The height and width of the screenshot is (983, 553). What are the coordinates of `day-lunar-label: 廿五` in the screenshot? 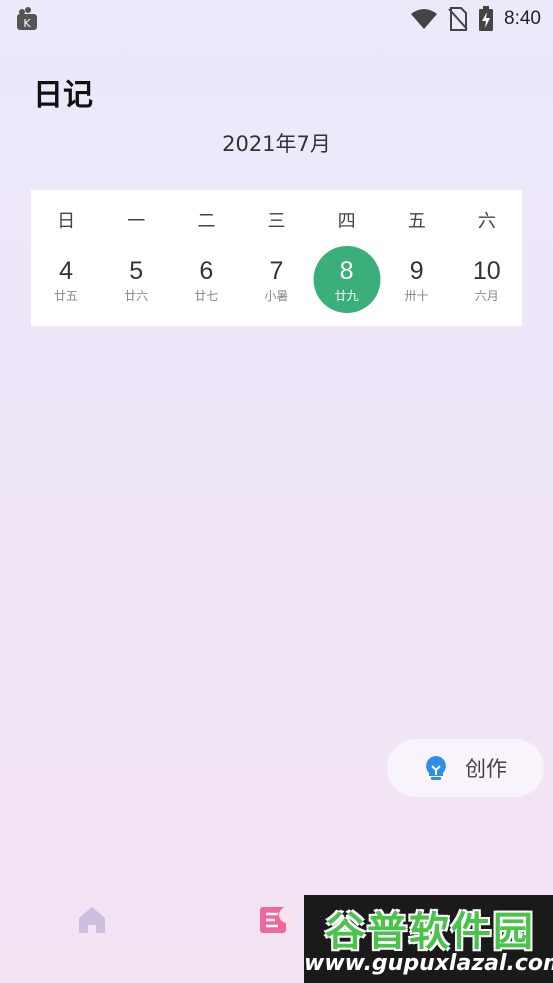 It's located at (66, 296).